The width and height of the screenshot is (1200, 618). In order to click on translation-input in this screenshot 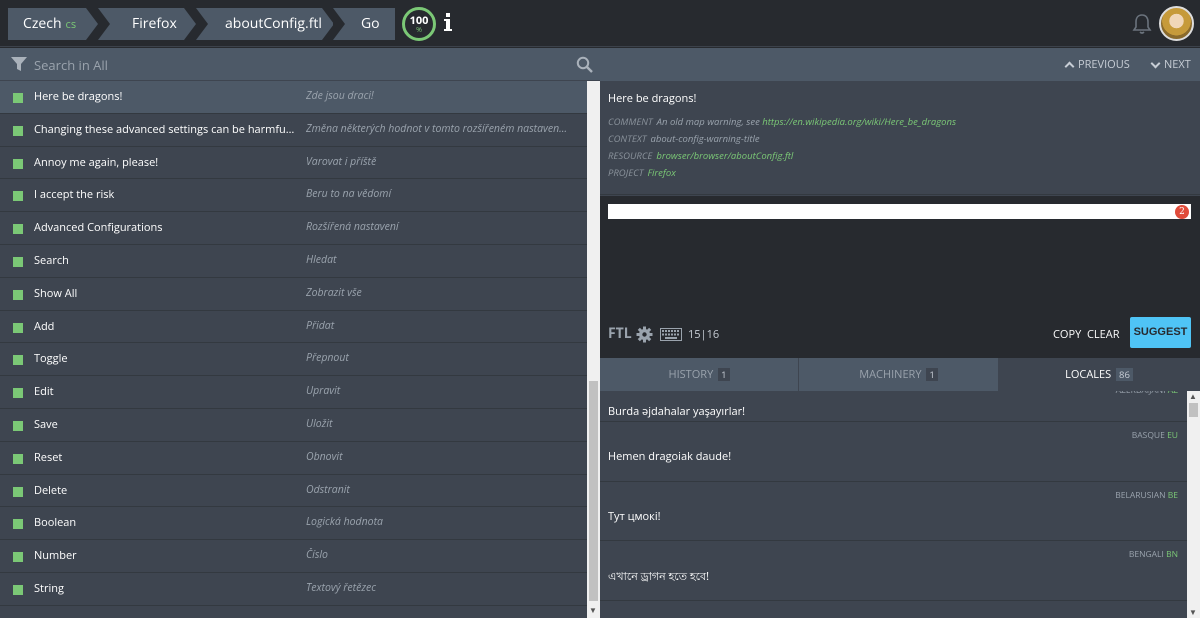, I will do `click(899, 211)`.